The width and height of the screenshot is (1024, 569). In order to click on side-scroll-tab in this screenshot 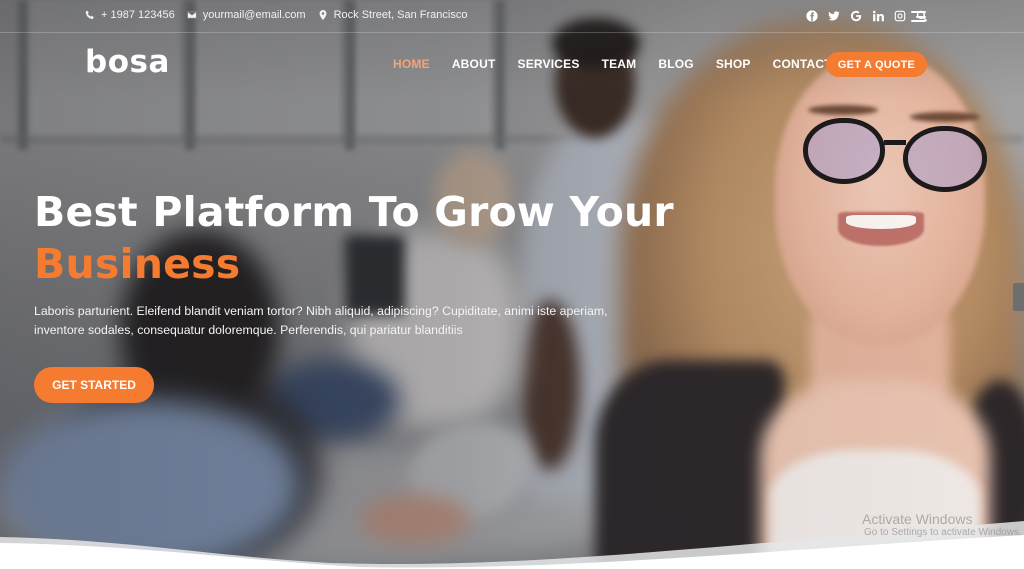, I will do `click(1018, 297)`.